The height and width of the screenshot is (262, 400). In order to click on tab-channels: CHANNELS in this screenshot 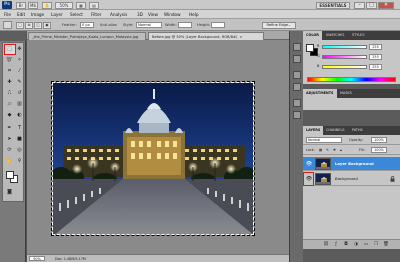, I will do `click(335, 130)`.